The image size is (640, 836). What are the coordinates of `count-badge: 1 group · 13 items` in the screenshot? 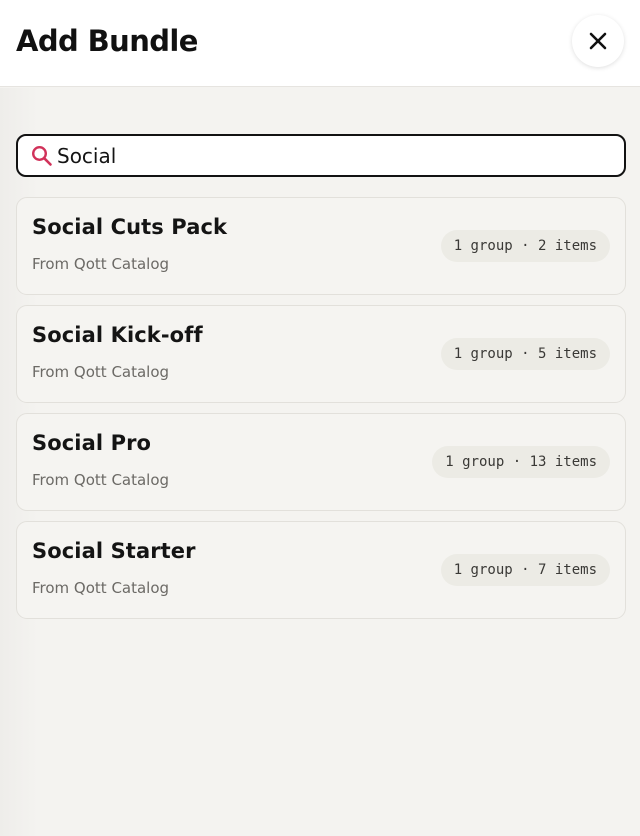 It's located at (521, 462).